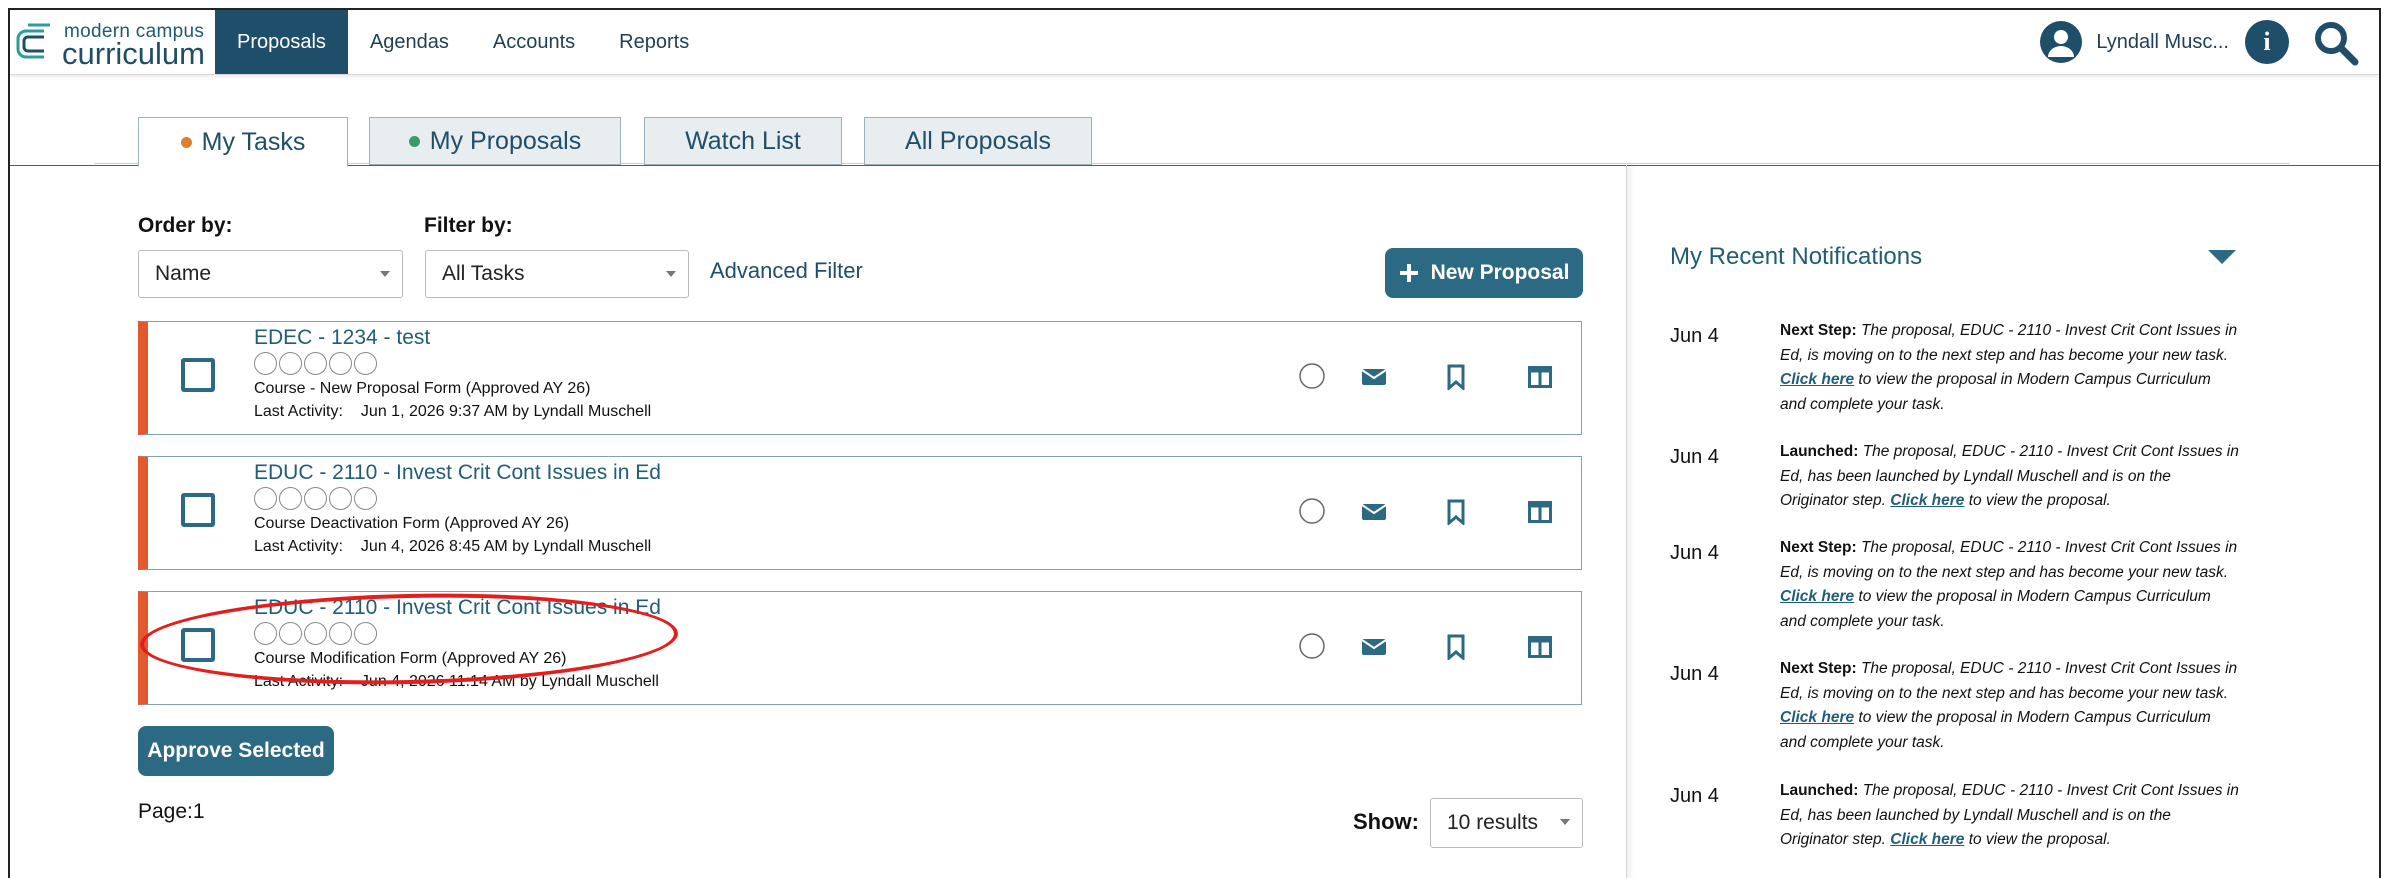  I want to click on advanced-filter-link: Advanced Filter, so click(786, 271).